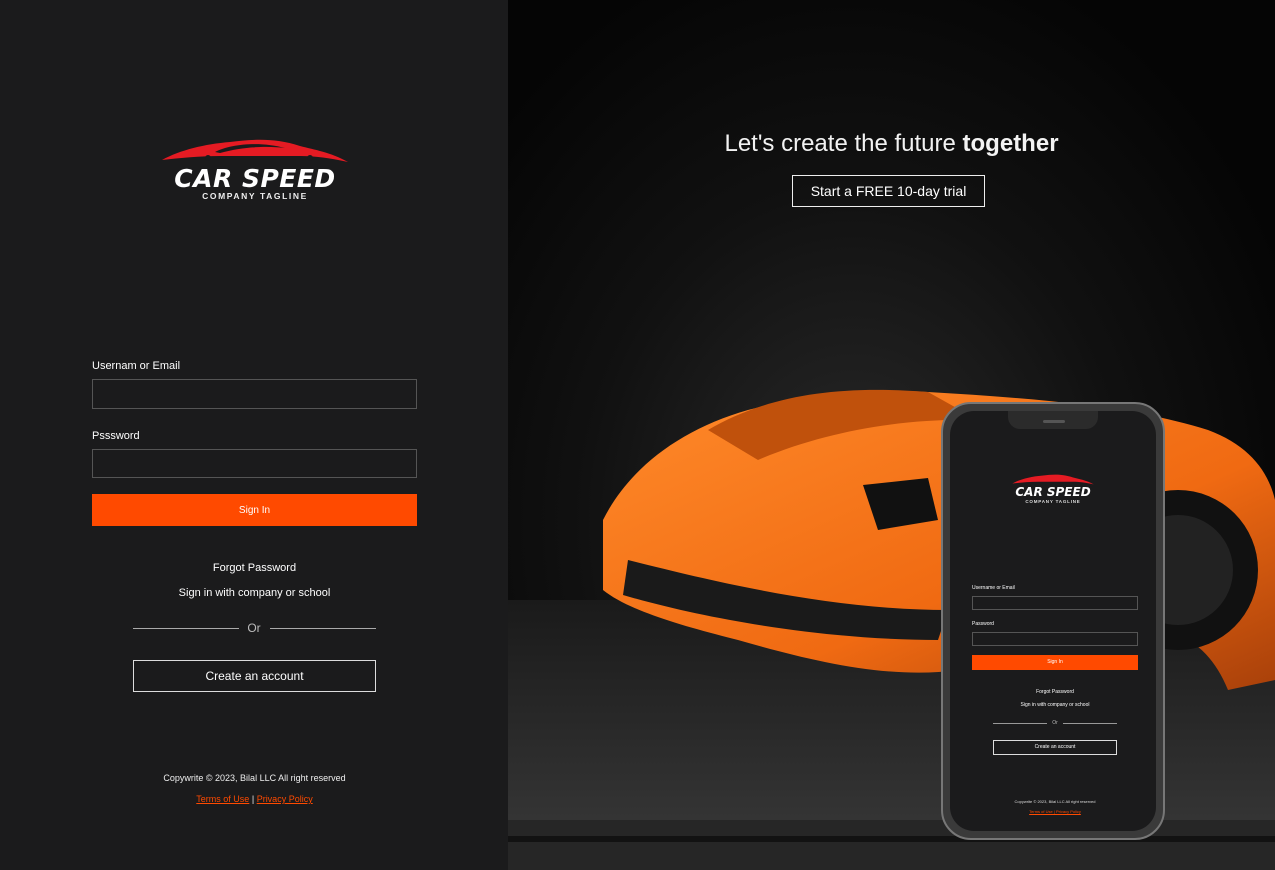  Describe the element at coordinates (254, 568) in the screenshot. I see `forgot-password-link: Forgot Password` at that location.